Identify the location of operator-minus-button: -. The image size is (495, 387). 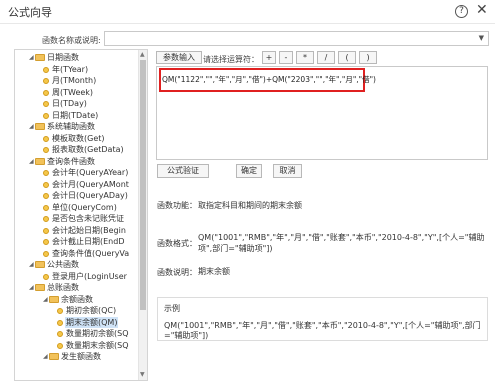
(286, 57).